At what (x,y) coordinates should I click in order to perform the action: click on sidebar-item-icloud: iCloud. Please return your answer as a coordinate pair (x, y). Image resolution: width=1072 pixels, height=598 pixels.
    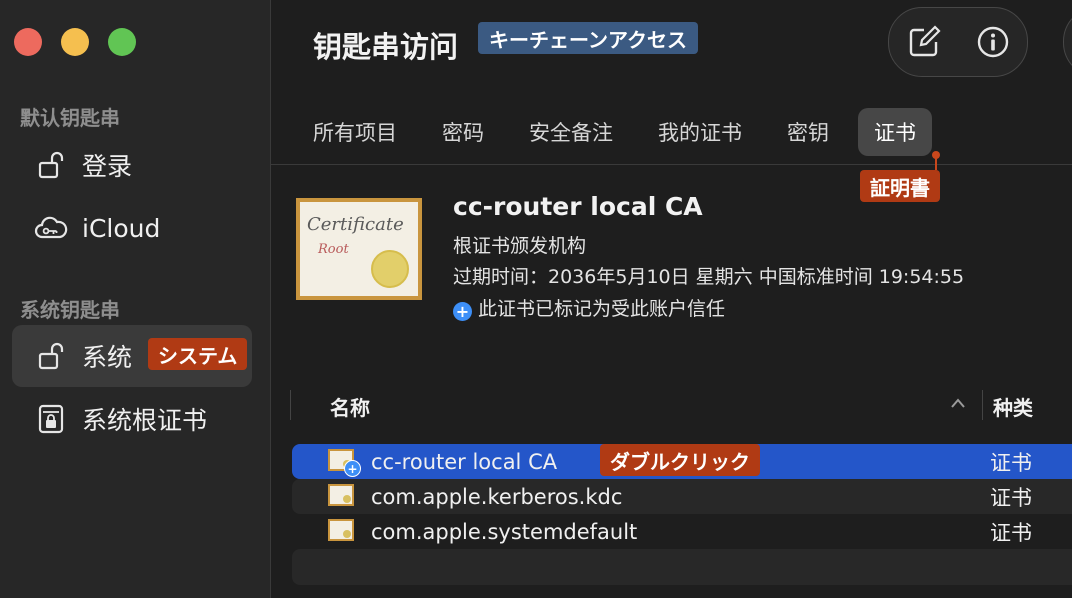
    Looking at the image, I should click on (132, 228).